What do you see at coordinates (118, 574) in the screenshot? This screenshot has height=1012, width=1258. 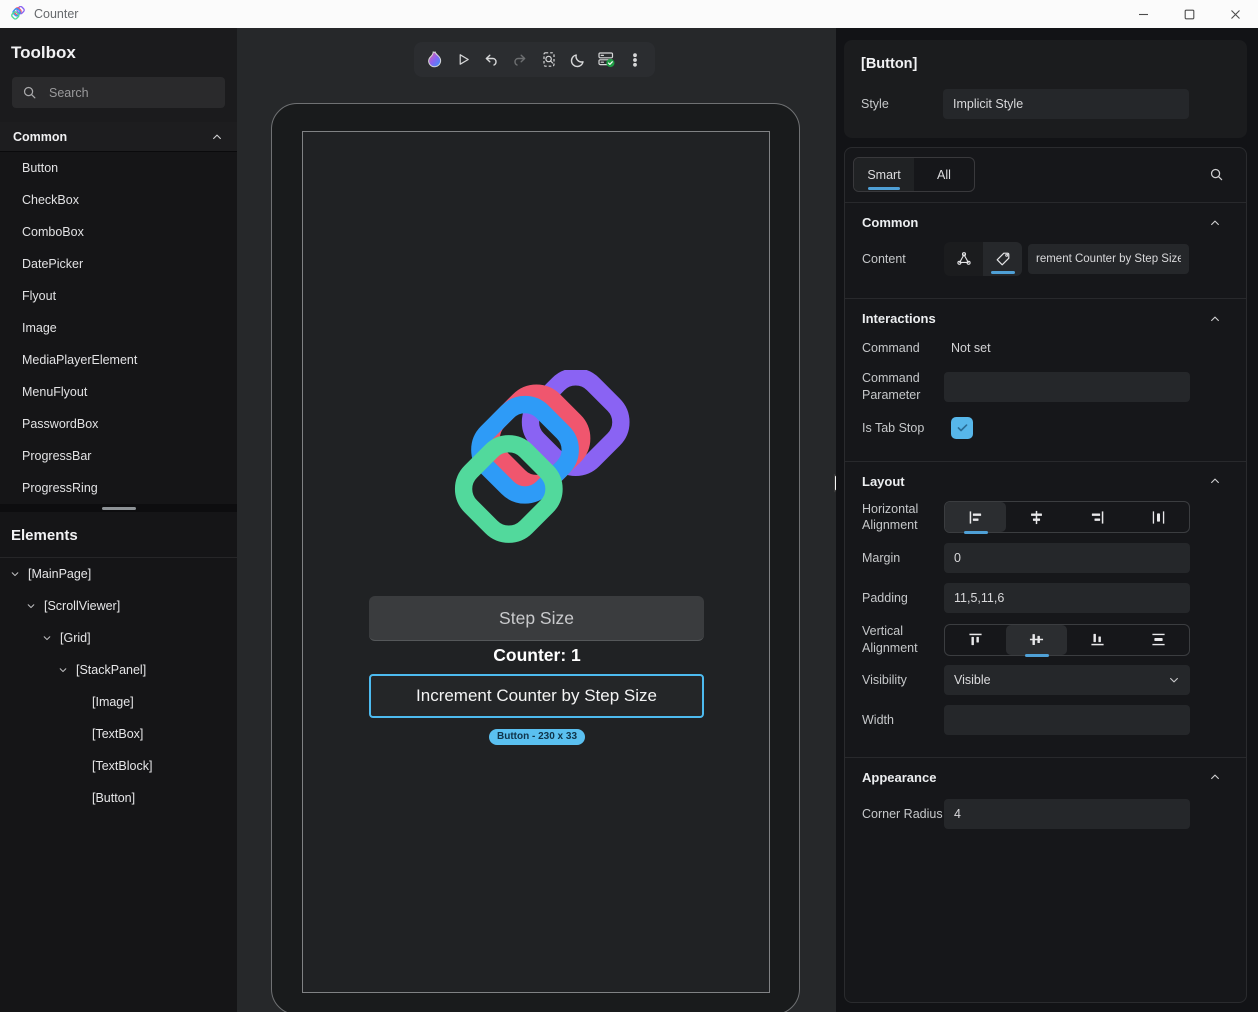 I see `tree-item: [MainPage]` at bounding box center [118, 574].